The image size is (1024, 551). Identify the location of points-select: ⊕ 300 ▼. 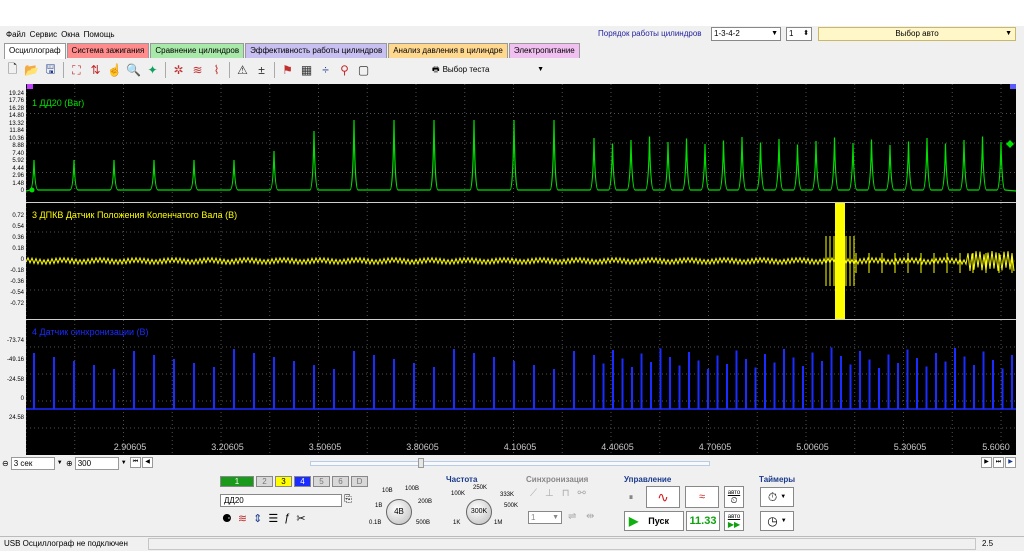
(96, 463).